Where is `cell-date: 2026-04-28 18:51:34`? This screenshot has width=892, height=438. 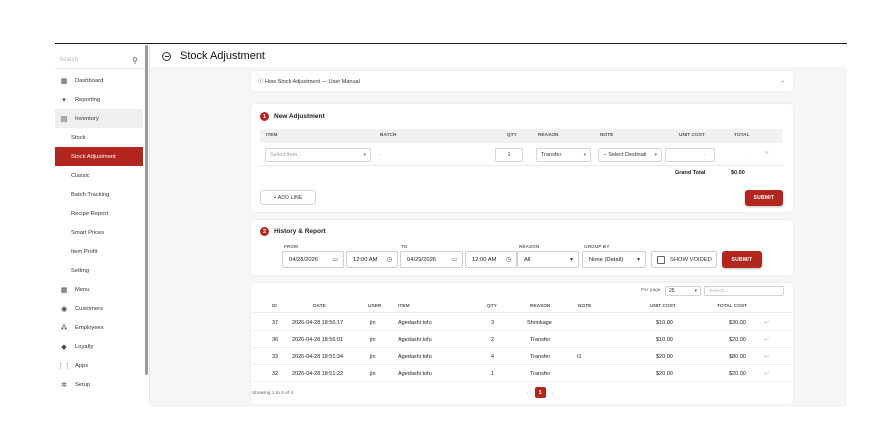 cell-date: 2026-04-28 18:51:34 is located at coordinates (318, 357).